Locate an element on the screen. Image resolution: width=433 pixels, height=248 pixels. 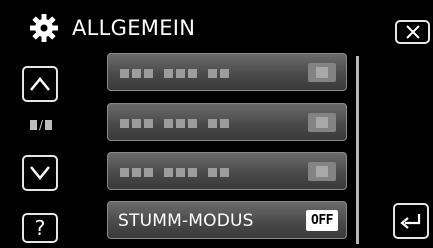
page-indicator: / is located at coordinates (41, 125).